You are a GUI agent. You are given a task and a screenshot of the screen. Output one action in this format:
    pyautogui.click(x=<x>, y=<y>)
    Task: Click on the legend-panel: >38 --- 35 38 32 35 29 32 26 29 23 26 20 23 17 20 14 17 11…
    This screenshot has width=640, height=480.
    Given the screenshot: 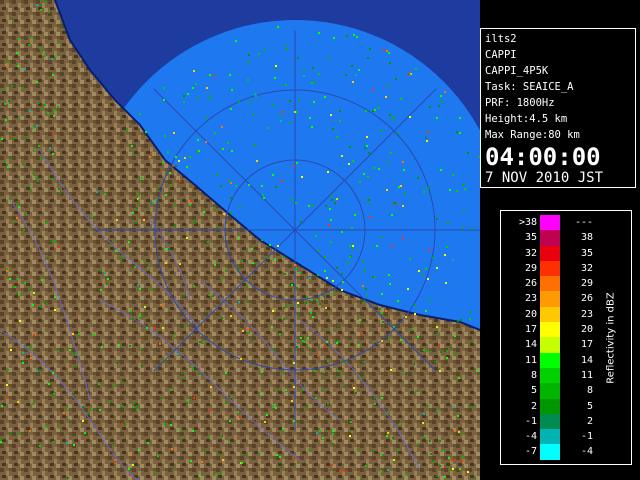 What is the action you would take?
    pyautogui.click(x=566, y=337)
    